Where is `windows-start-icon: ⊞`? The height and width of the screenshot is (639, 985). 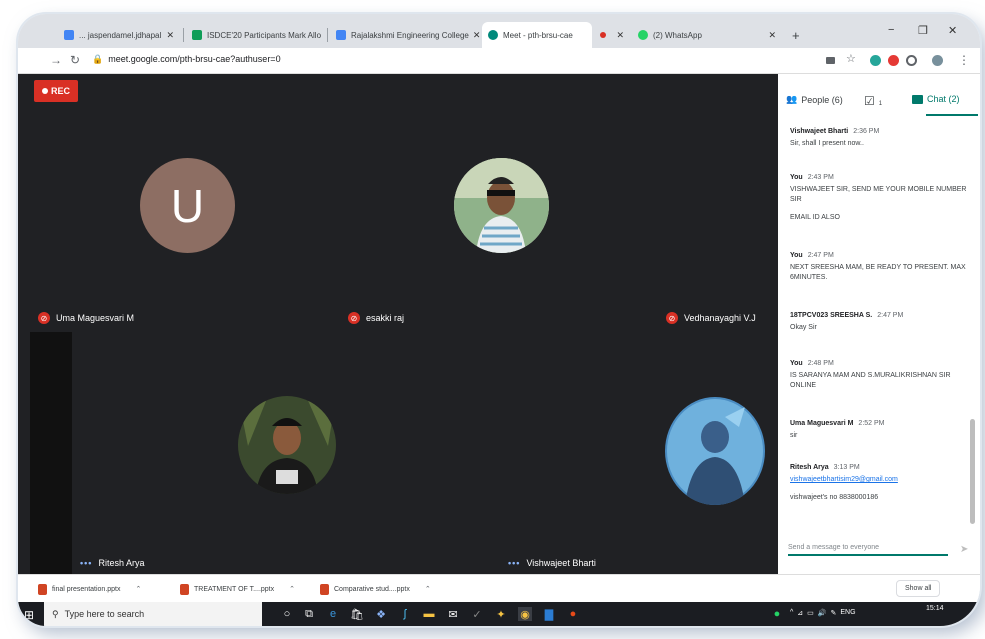 windows-start-icon: ⊞ is located at coordinates (29, 615).